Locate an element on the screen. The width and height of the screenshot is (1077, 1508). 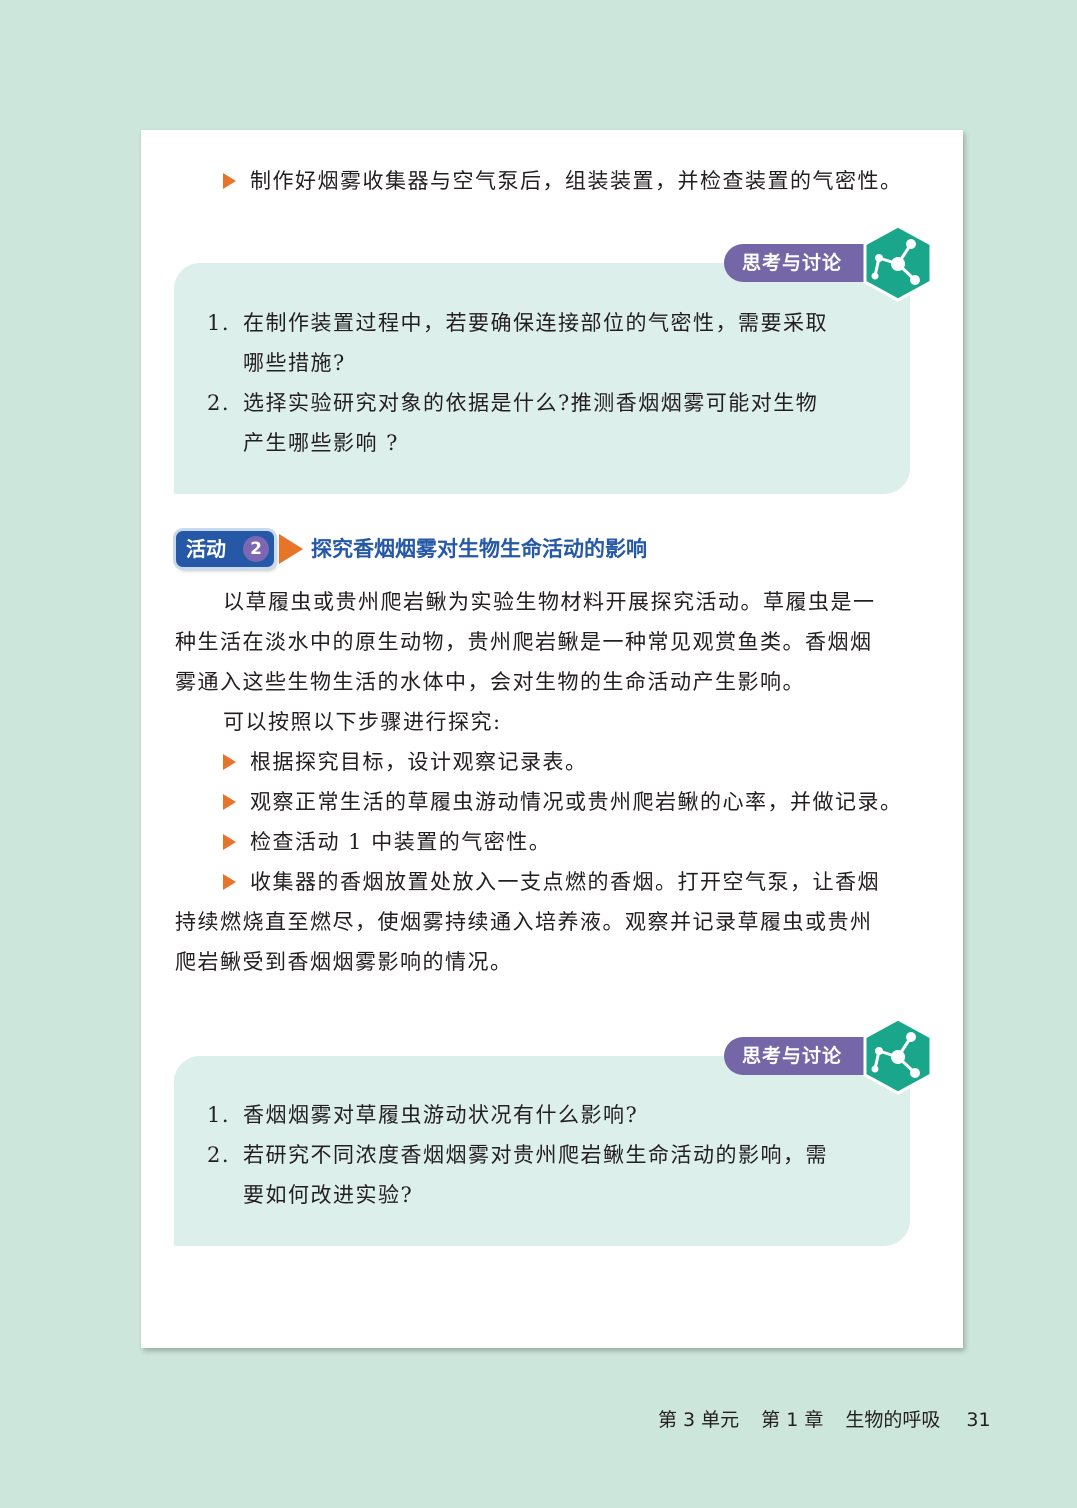
think1-question-2: 2. 选择实验研究对象的依据是什么?推测香烟烟雾可能对生物 is located at coordinates (512, 403).